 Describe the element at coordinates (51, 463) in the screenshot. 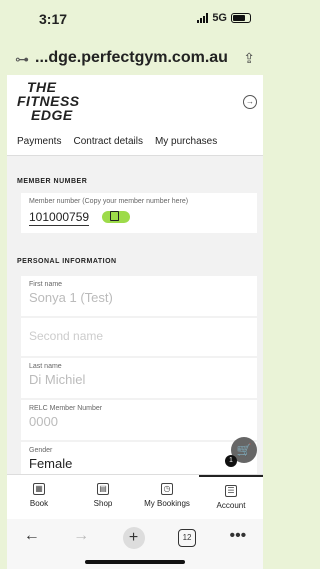

I see `gender-value: Female` at that location.